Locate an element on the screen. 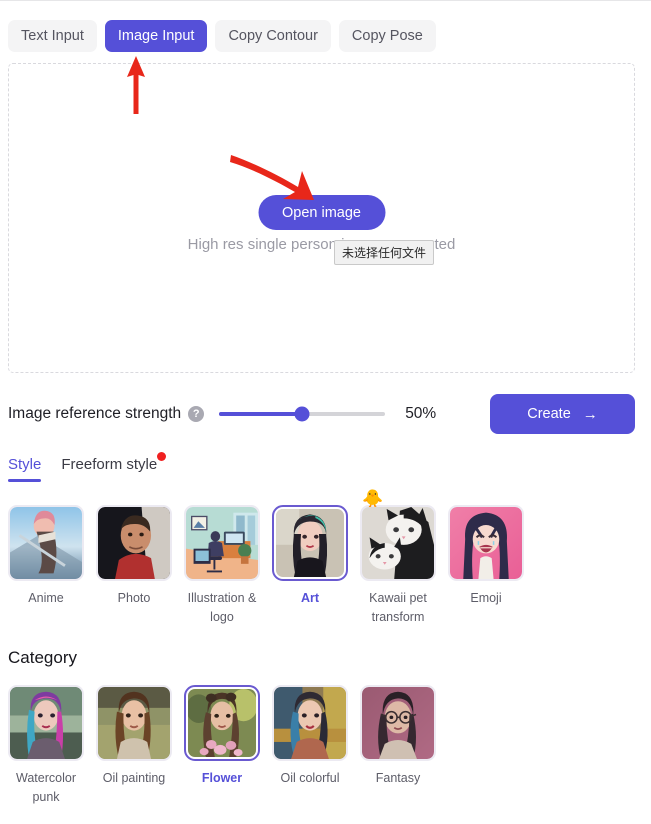 This screenshot has height=824, width=651. arrow-right-icon: → is located at coordinates (590, 414).